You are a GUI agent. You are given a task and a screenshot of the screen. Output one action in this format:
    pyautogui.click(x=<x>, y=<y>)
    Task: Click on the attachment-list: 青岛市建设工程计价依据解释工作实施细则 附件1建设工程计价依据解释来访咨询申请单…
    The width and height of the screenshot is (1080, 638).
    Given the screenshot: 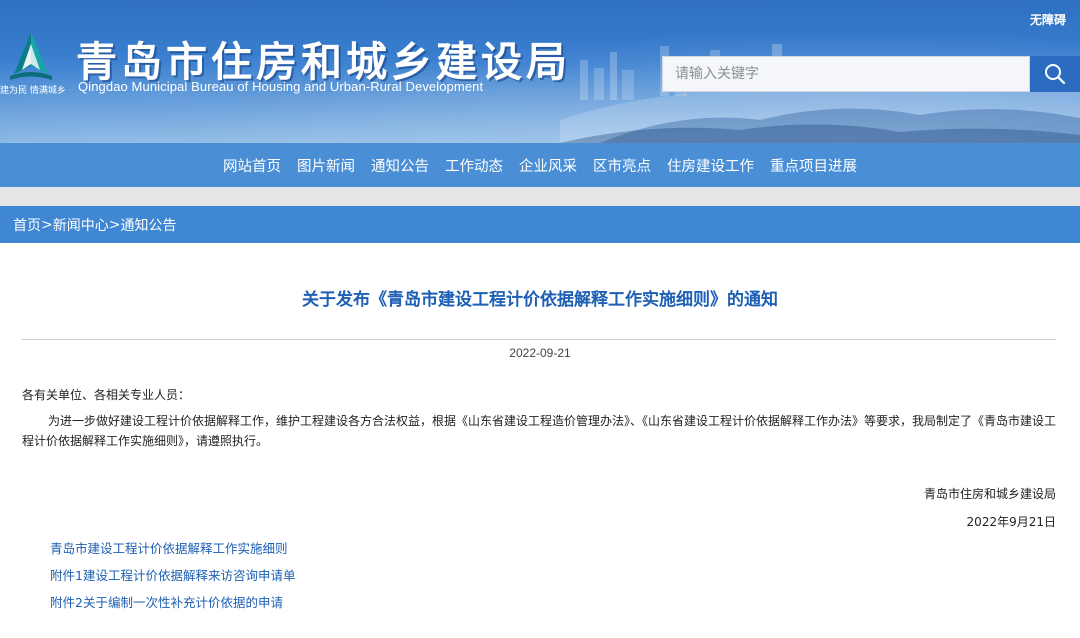 What is the action you would take?
    pyautogui.click(x=172, y=579)
    